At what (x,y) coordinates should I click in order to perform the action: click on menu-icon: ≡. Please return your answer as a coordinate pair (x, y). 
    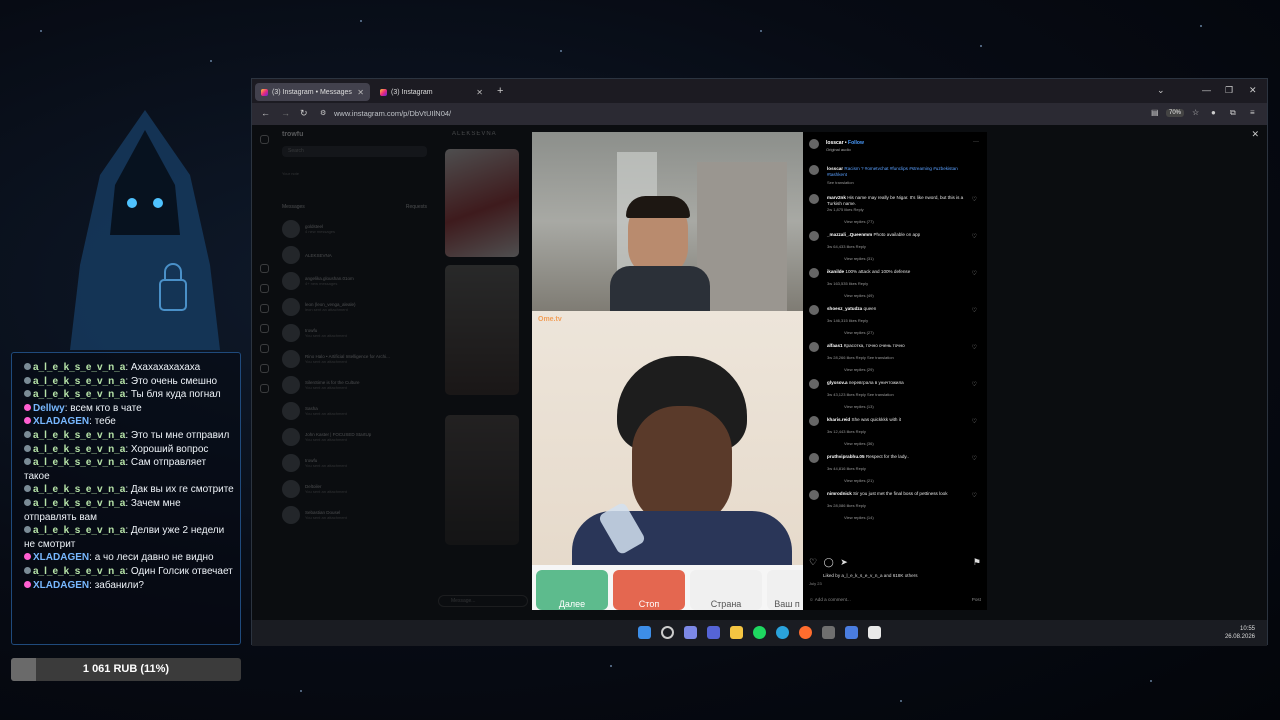
    Looking at the image, I should click on (1252, 112).